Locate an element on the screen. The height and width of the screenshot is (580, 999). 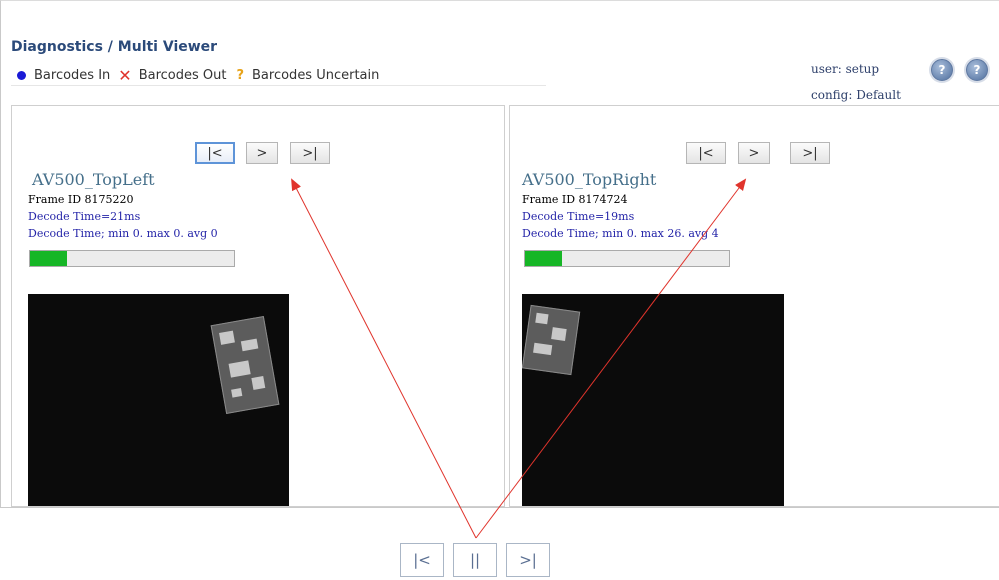
help-icon: ? is located at coordinates (942, 70).